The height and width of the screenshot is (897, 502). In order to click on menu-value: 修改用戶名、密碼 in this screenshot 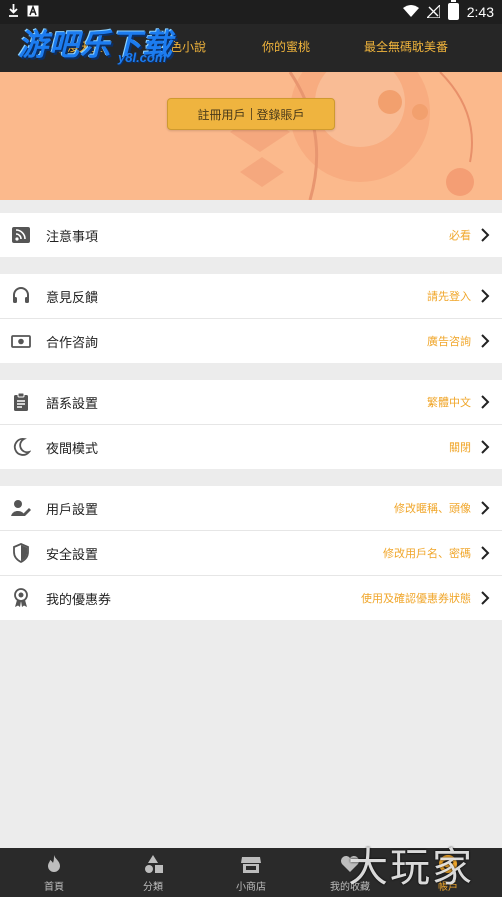, I will do `click(427, 553)`.